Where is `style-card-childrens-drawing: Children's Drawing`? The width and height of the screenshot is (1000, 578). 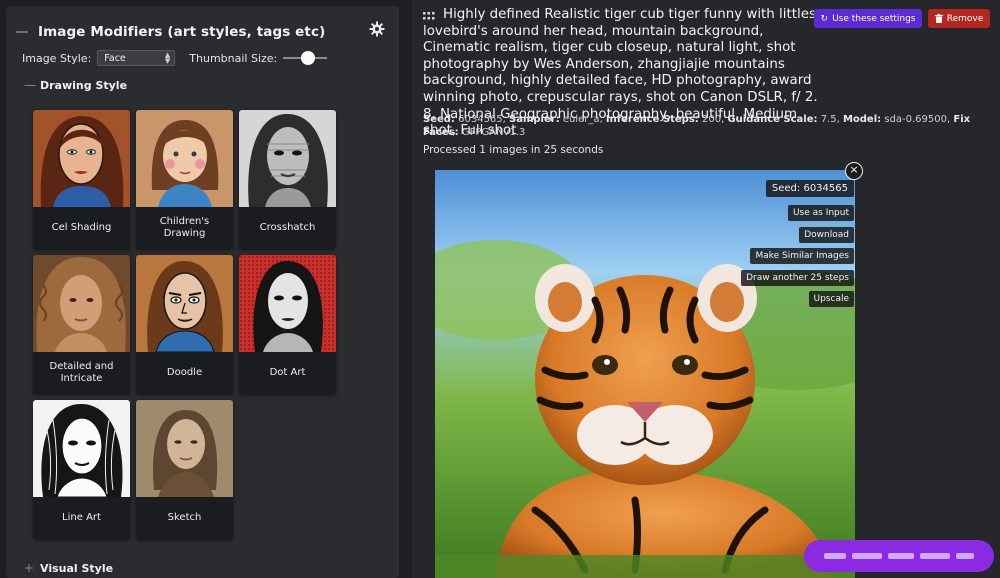 style-card-childrens-drawing: Children's Drawing is located at coordinates (184, 179).